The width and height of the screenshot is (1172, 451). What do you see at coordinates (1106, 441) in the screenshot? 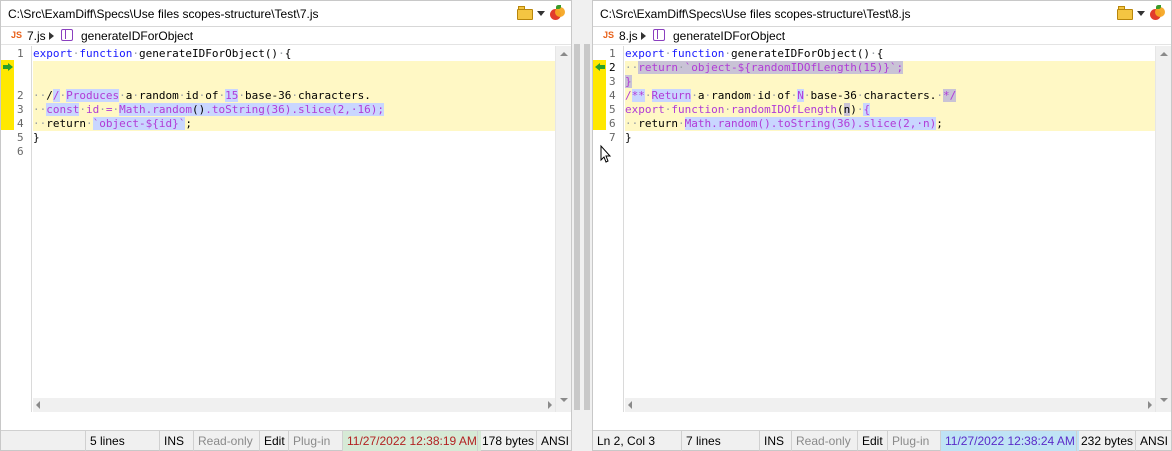
I see `status-size: 232 bytes` at bounding box center [1106, 441].